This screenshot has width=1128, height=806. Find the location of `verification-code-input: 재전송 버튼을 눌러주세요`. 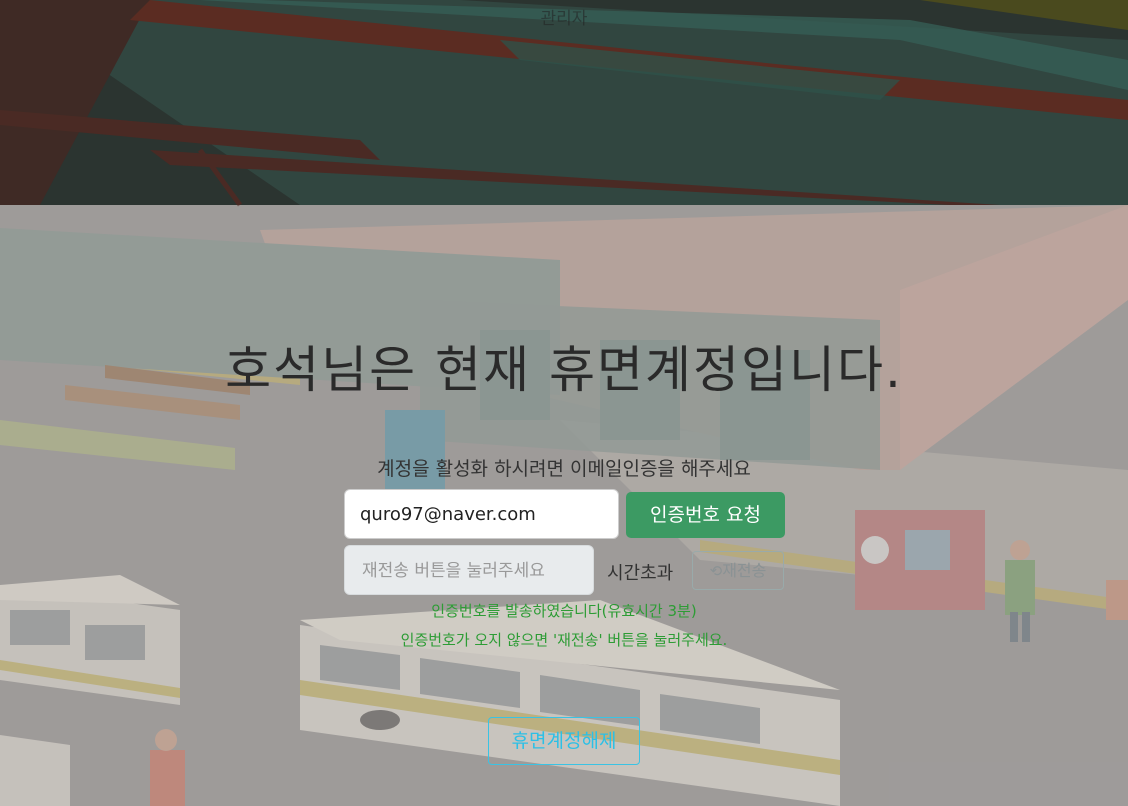

verification-code-input: 재전송 버튼을 눌러주세요 is located at coordinates (469, 570).